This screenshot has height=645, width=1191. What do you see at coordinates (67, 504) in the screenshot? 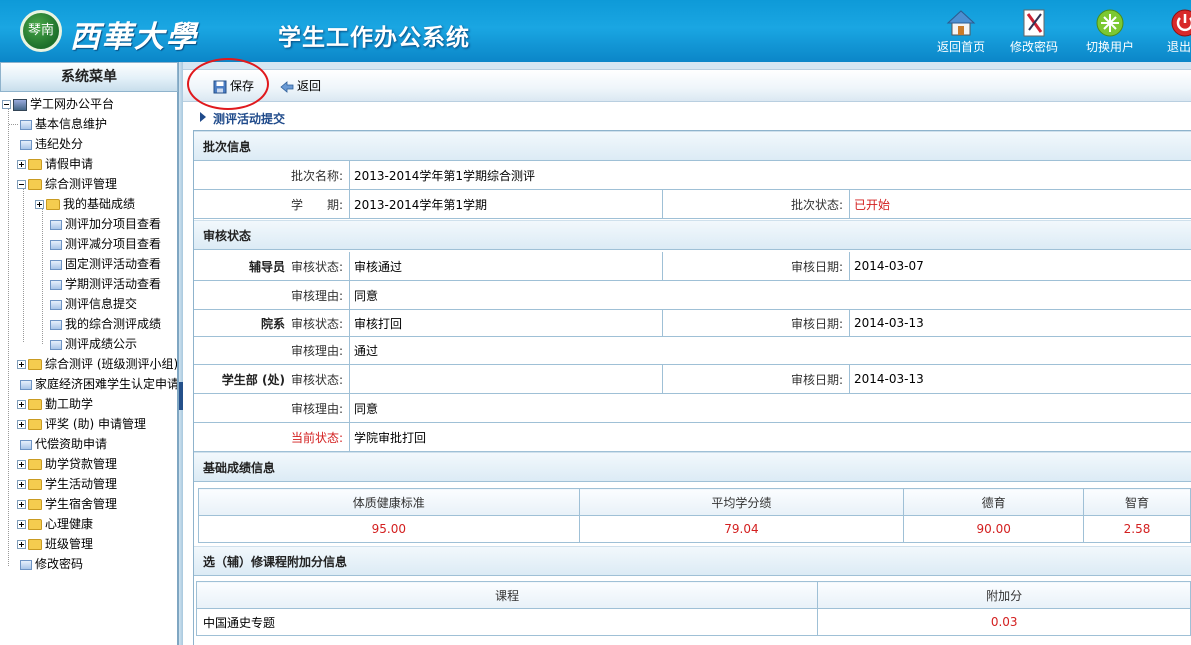
I see `sidebar-item-dorm: 学生宿舍管理` at bounding box center [67, 504].